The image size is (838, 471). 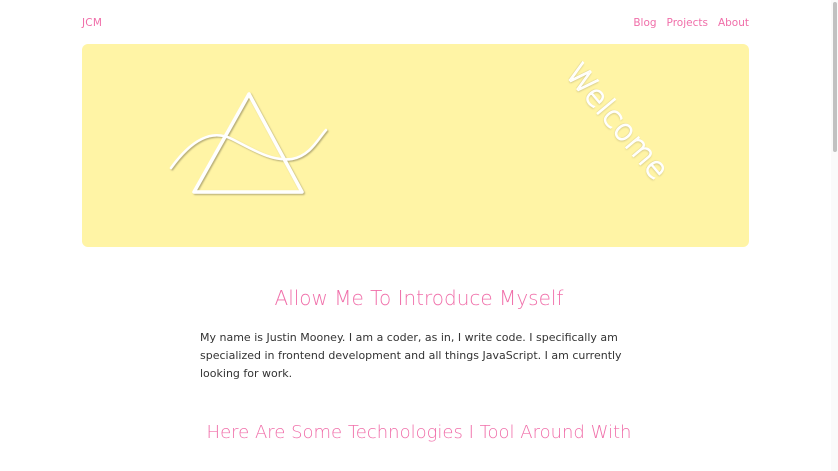 I want to click on nav-links: Blog Projects About, so click(x=691, y=23).